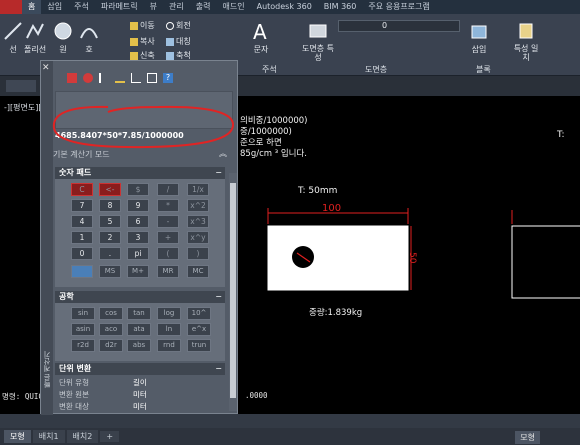 This screenshot has width=580, height=445. Describe the element at coordinates (198, 253) in the screenshot. I see `key-close-paren: )` at that location.